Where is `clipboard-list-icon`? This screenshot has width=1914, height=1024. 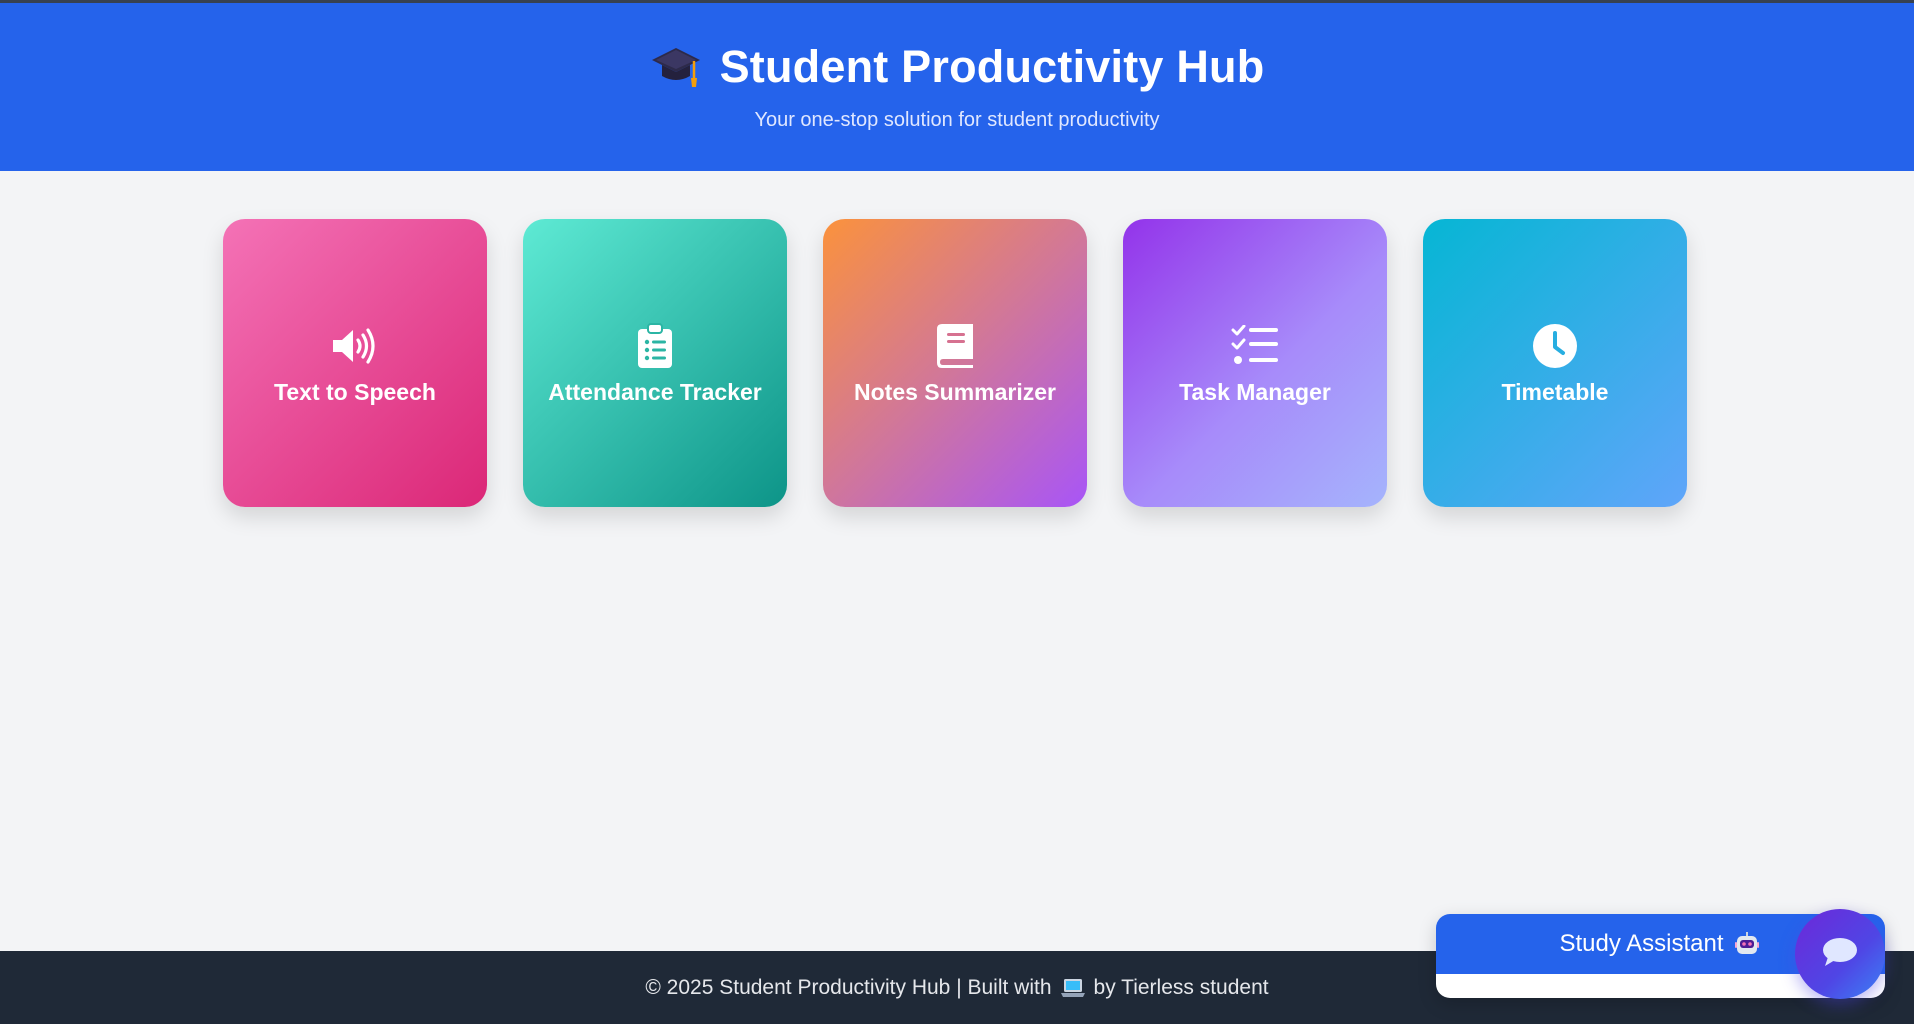 clipboard-list-icon is located at coordinates (655, 346).